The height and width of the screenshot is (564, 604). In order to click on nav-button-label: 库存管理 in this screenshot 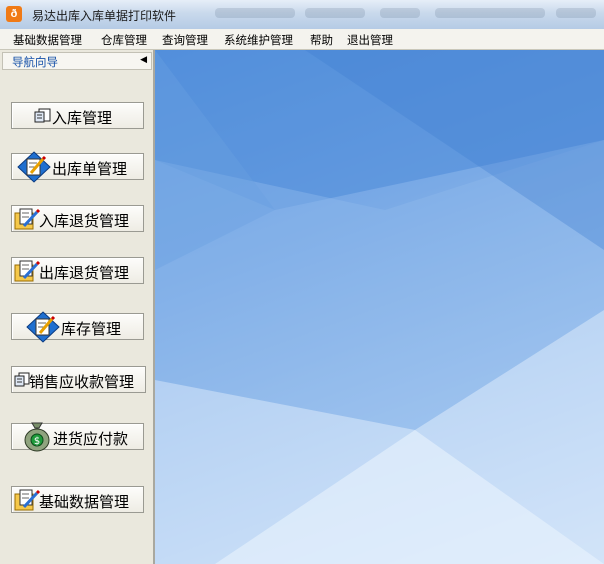, I will do `click(91, 329)`.